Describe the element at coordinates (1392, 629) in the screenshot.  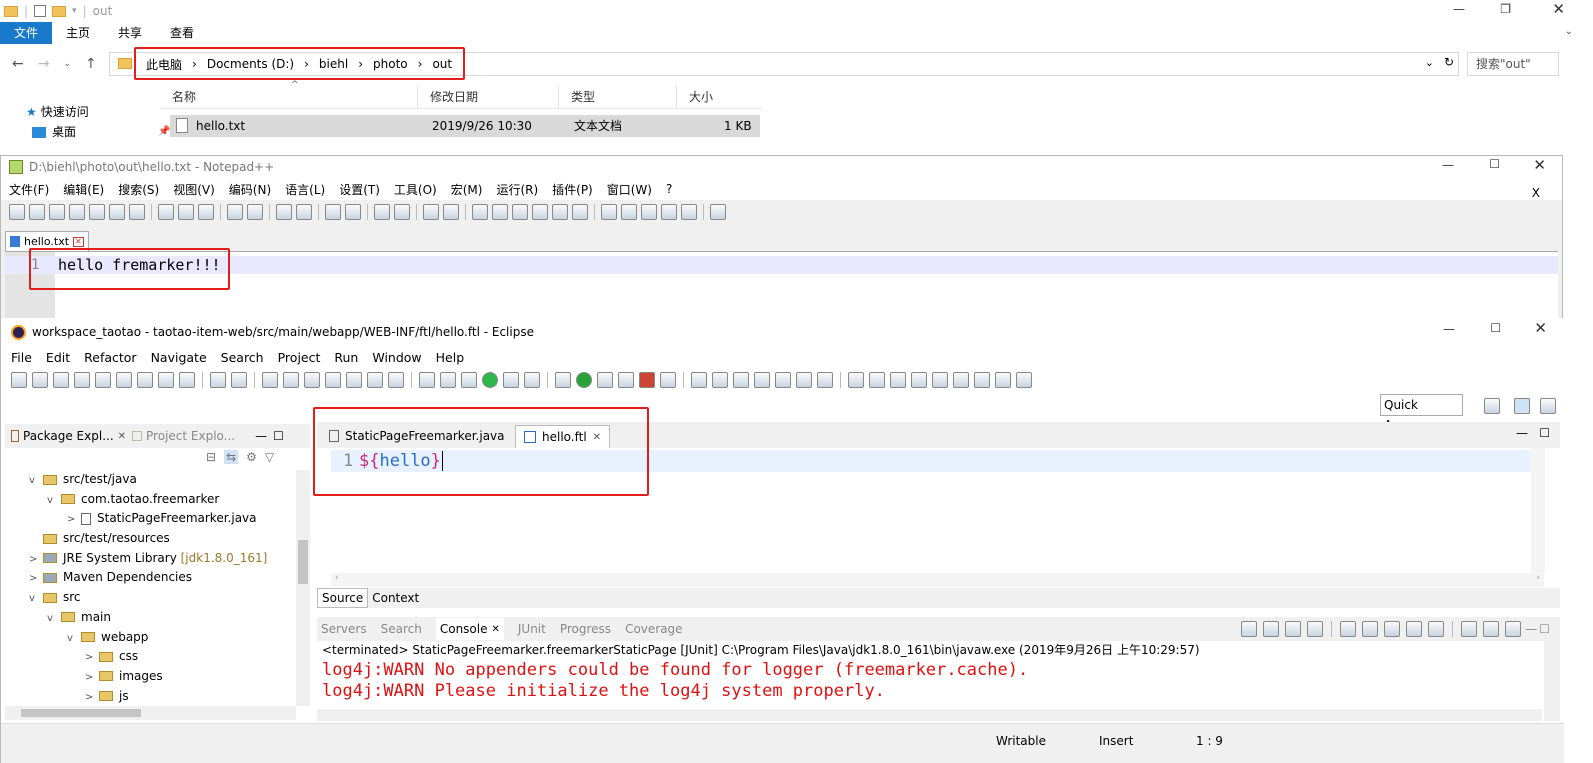
I see `word-wrap-icon` at that location.